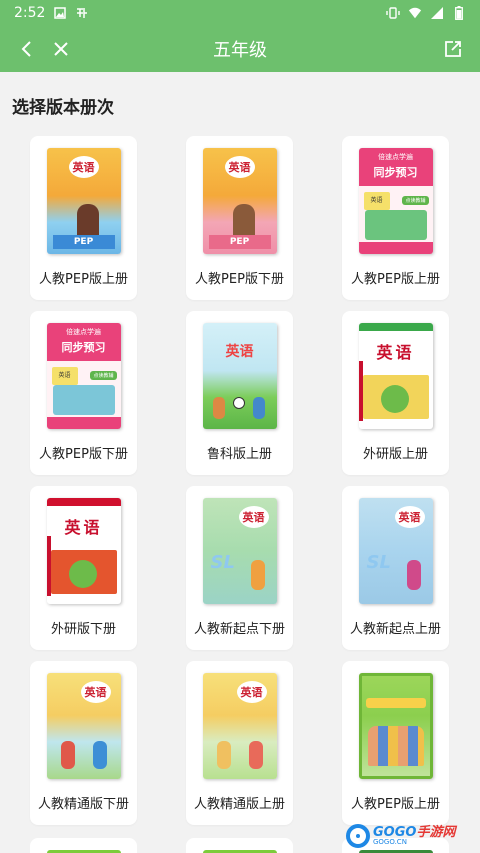 Image resolution: width=480 pixels, height=853 pixels. Describe the element at coordinates (436, 832) in the screenshot. I see `watermark-brand-b: 手游网` at that location.